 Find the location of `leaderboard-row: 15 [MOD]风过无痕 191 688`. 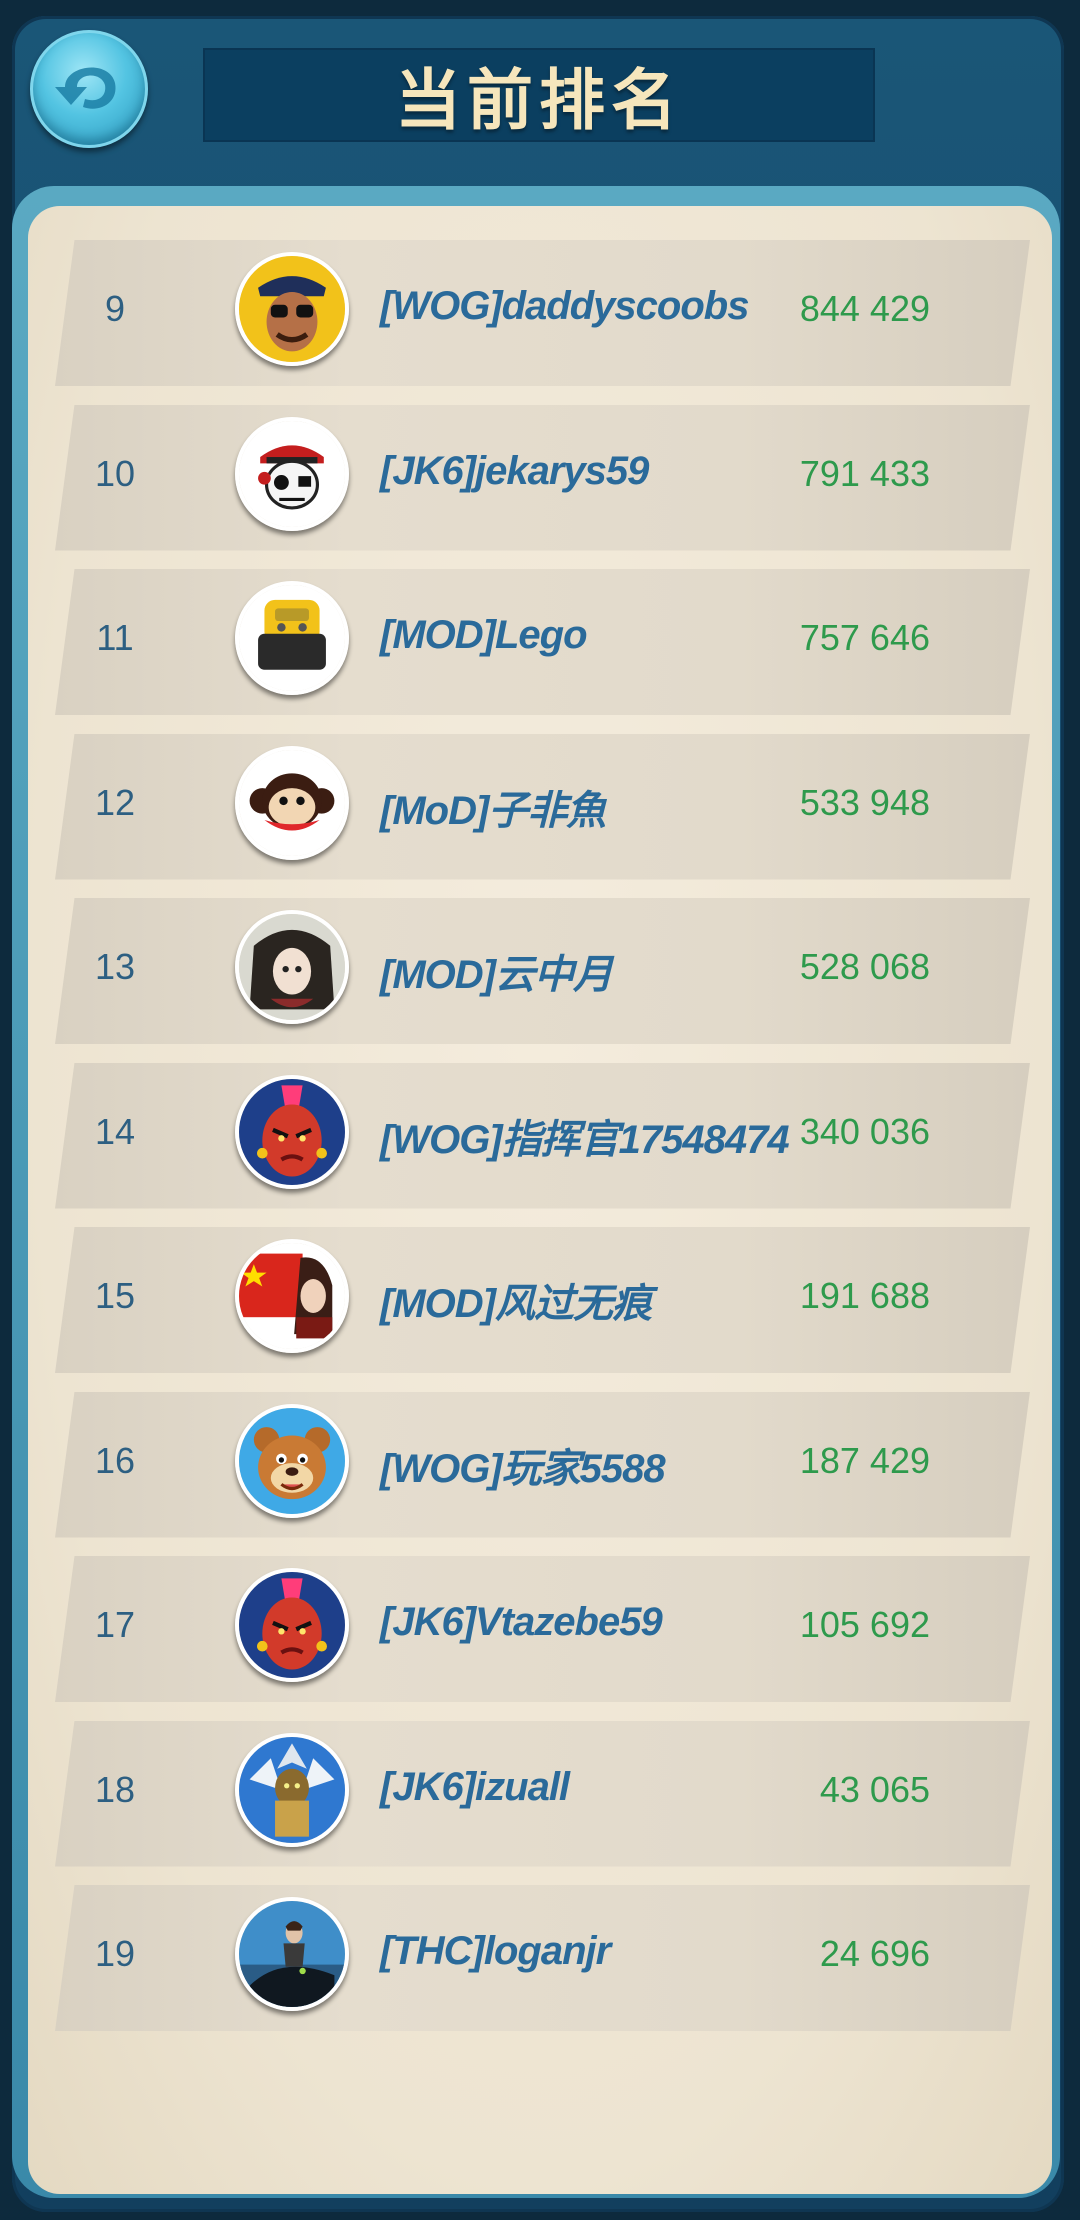

leaderboard-row: 15 [MOD]风过无痕 191 688 is located at coordinates (542, 1300).